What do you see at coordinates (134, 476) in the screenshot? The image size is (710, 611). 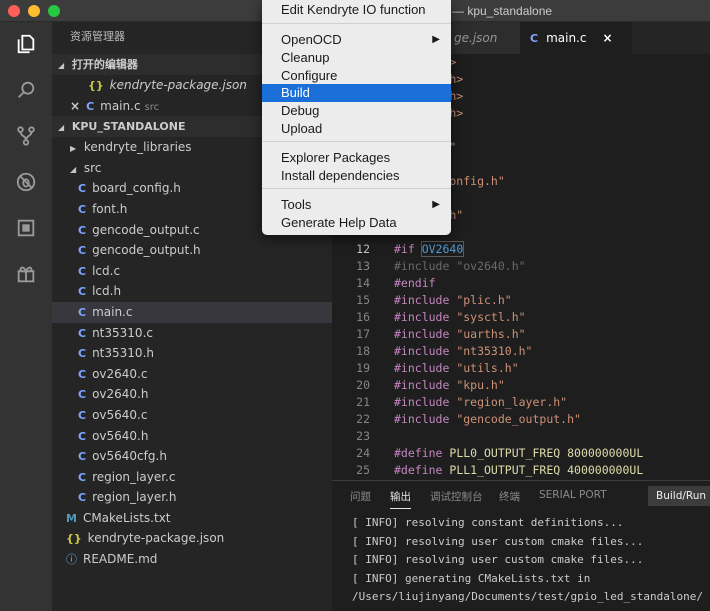 I see `file-label: region_layer.c` at bounding box center [134, 476].